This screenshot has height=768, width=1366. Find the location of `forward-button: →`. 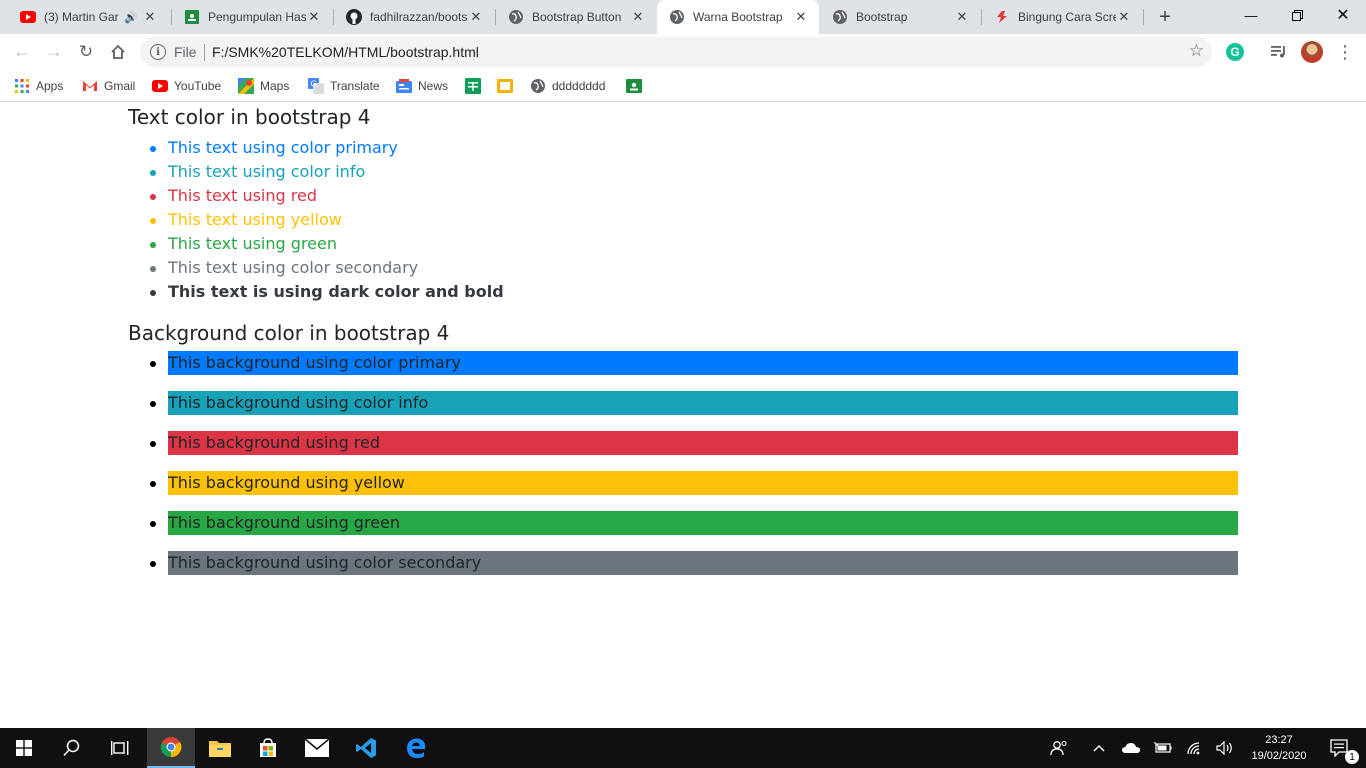

forward-button: → is located at coordinates (54, 52).